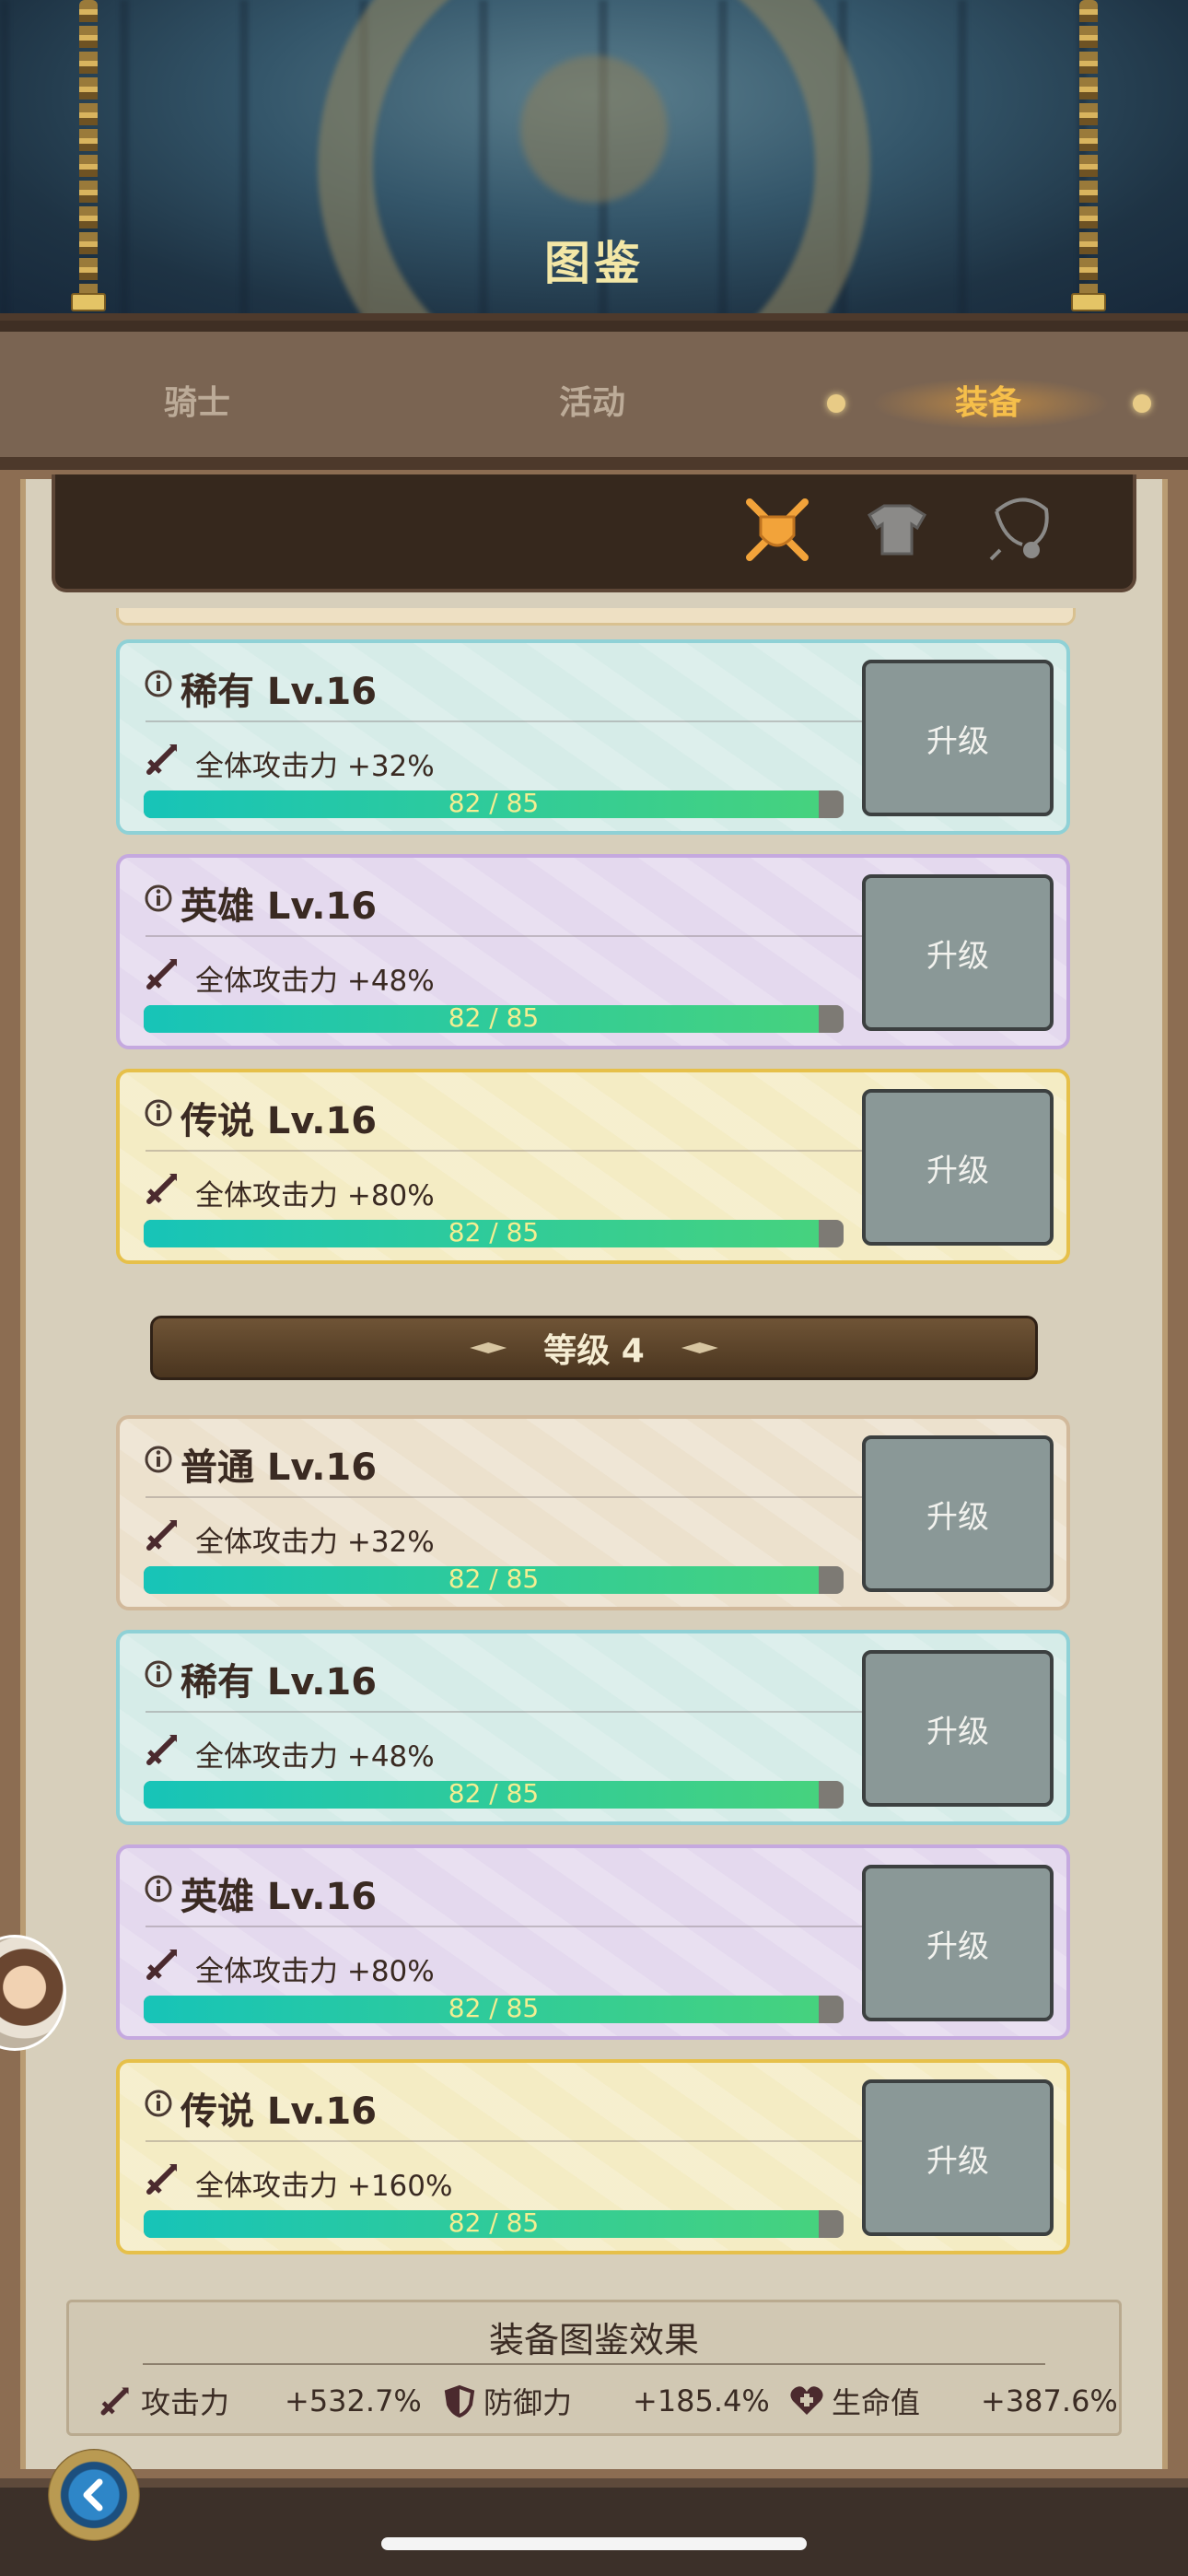 Image resolution: width=1188 pixels, height=2576 pixels. I want to click on tab-dot-right, so click(1142, 403).